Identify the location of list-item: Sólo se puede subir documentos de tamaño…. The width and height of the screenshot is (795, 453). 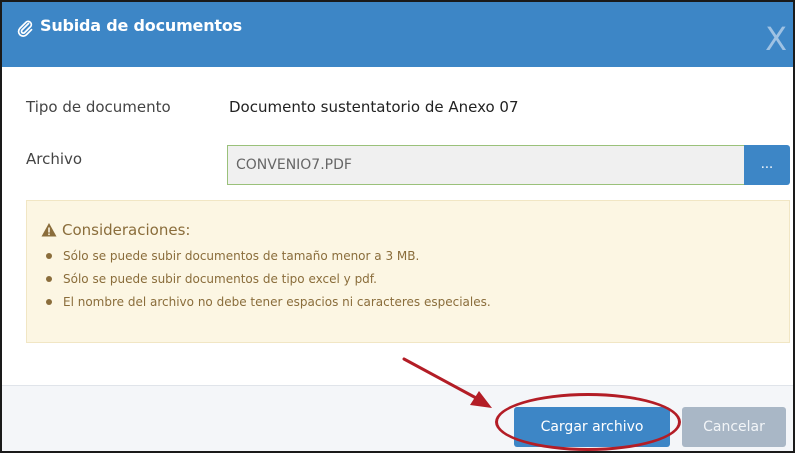
(266, 259).